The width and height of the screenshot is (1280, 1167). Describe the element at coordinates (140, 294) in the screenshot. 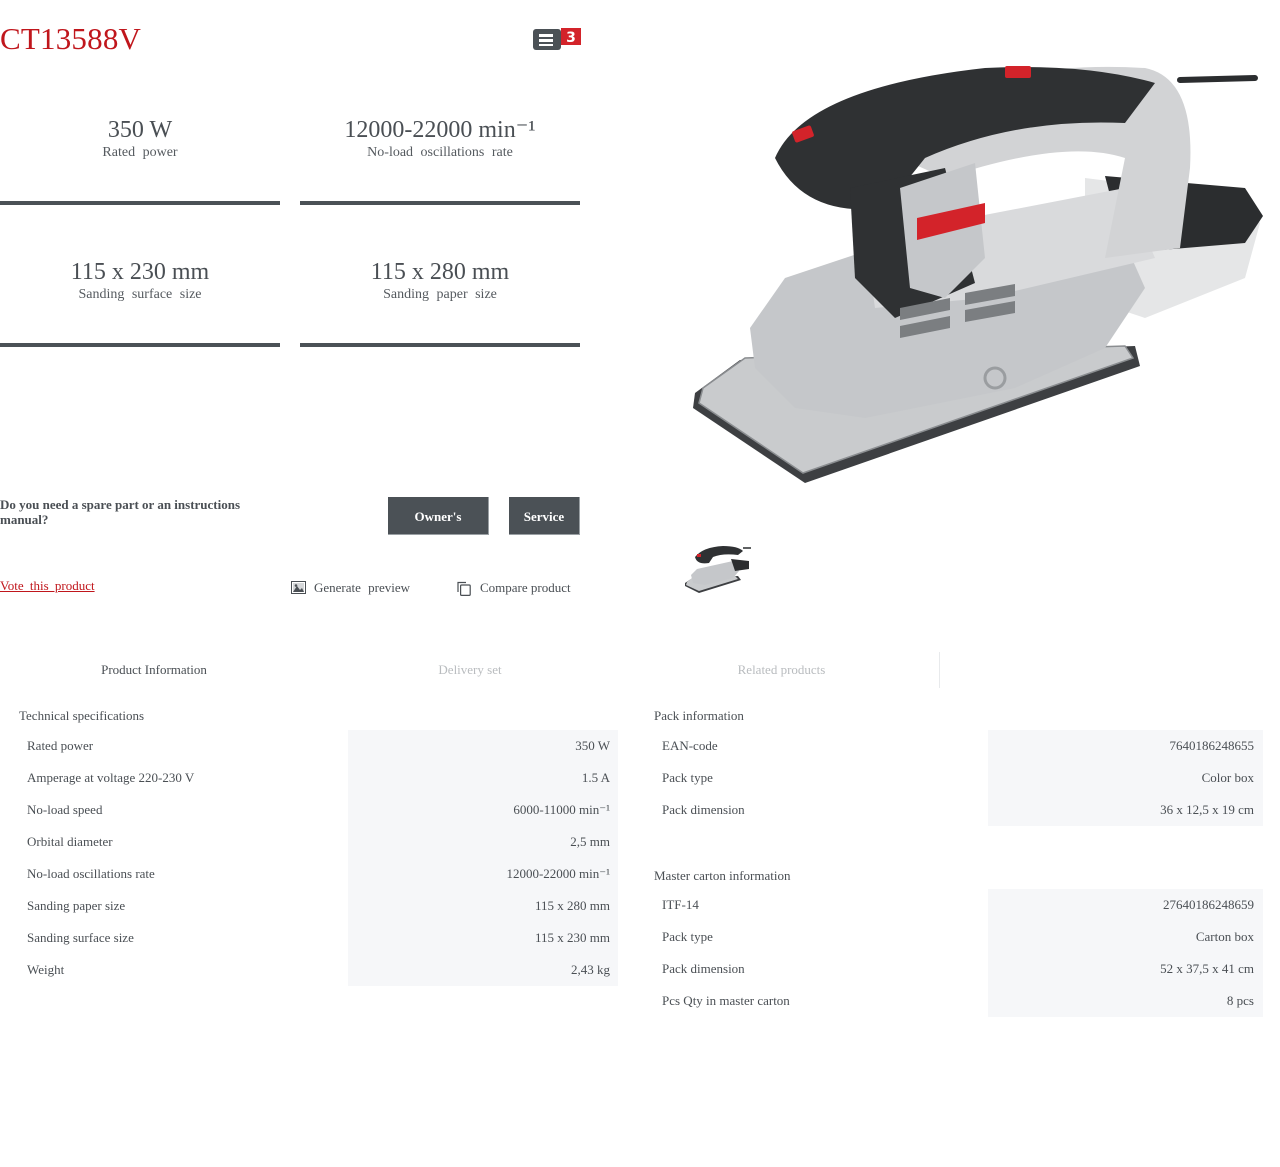

I see `key-spec-label: Sanding surface size` at that location.